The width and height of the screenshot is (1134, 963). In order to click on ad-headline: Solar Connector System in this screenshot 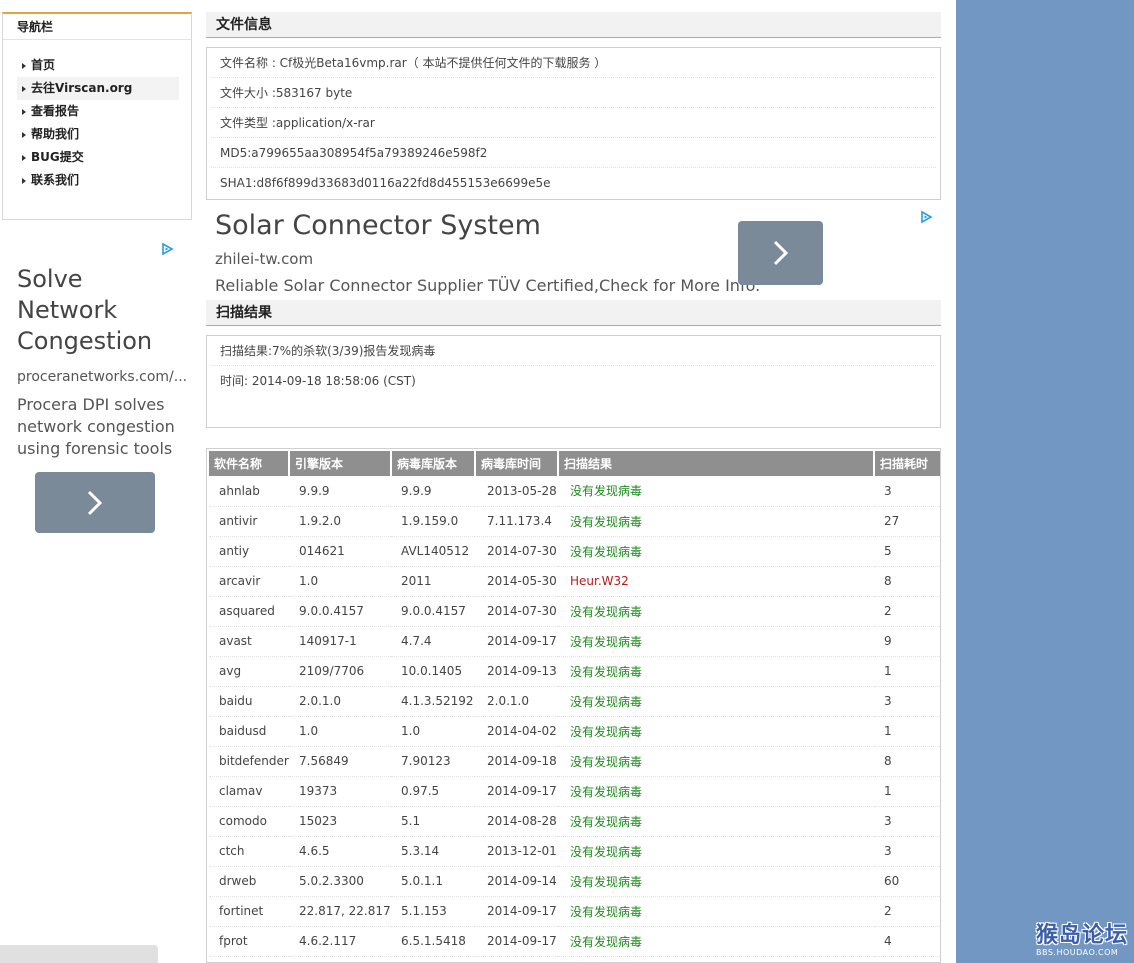, I will do `click(378, 225)`.